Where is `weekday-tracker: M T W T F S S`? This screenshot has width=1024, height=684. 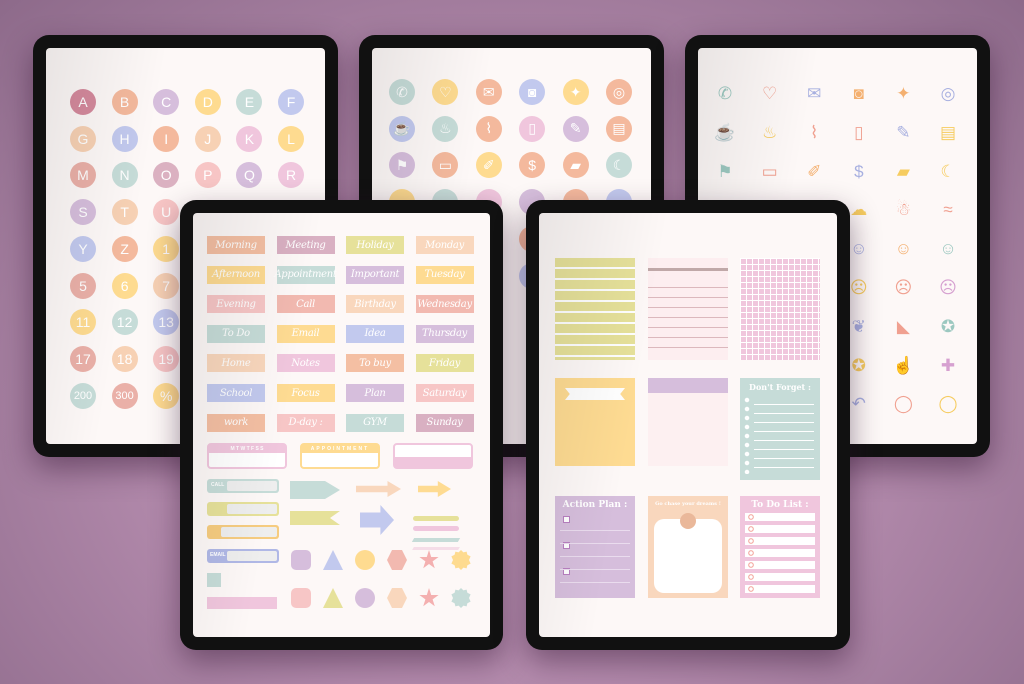
weekday-tracker: M T W T F S S is located at coordinates (247, 456).